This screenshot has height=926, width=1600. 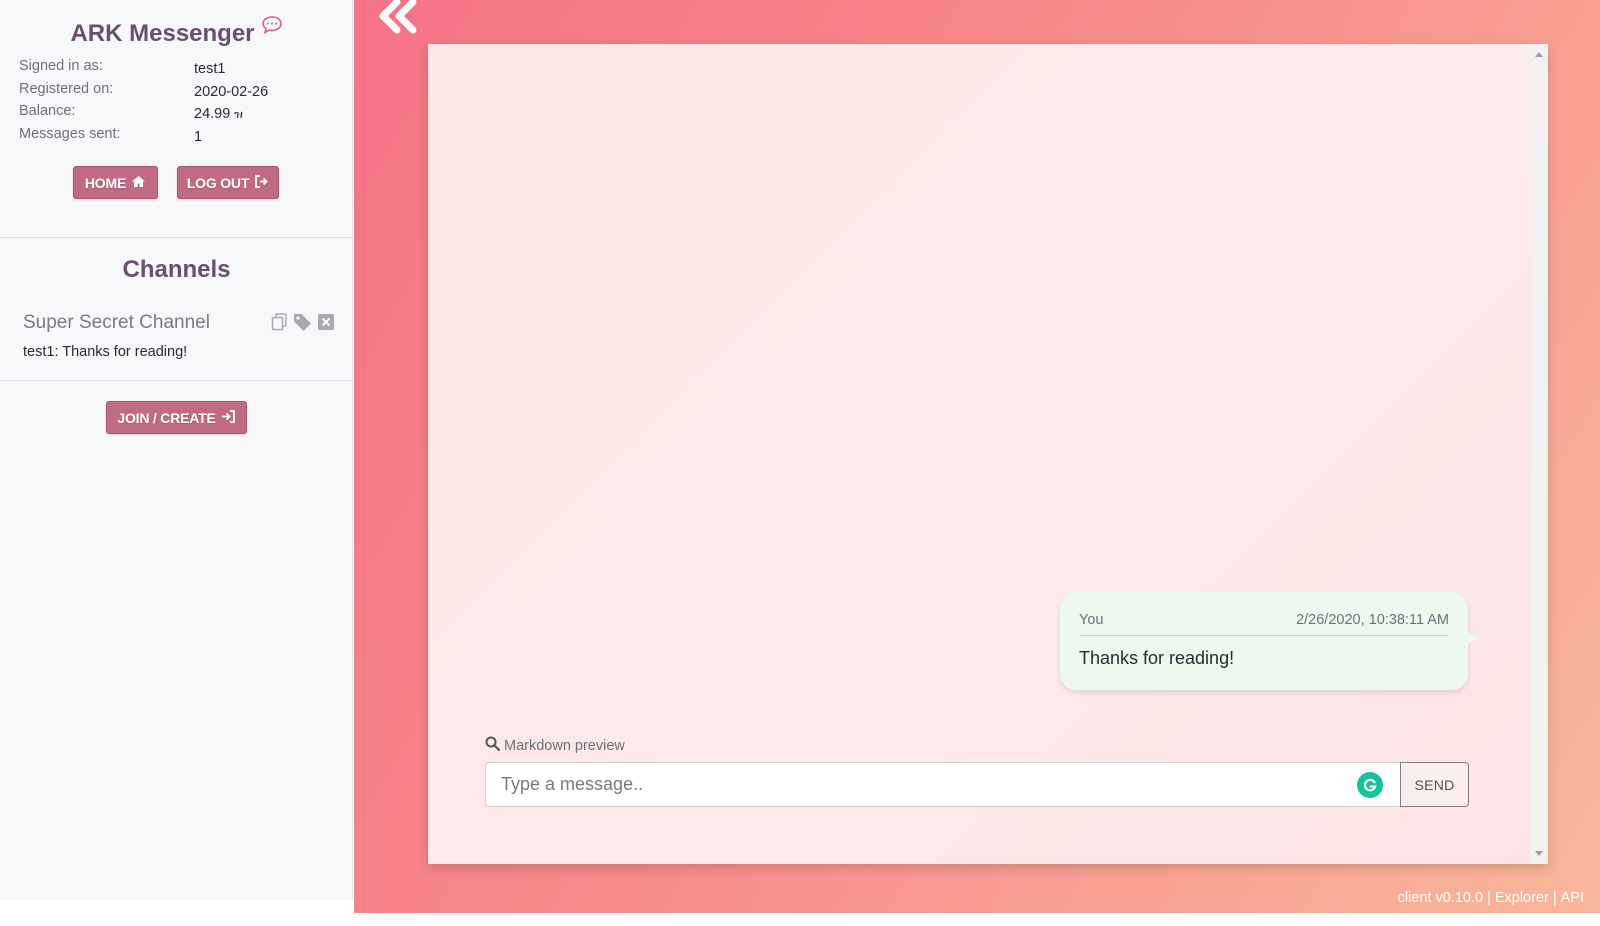 What do you see at coordinates (1264, 624) in the screenshot?
I see `message-header: You 2/26/2020, 10:38:11 AM` at bounding box center [1264, 624].